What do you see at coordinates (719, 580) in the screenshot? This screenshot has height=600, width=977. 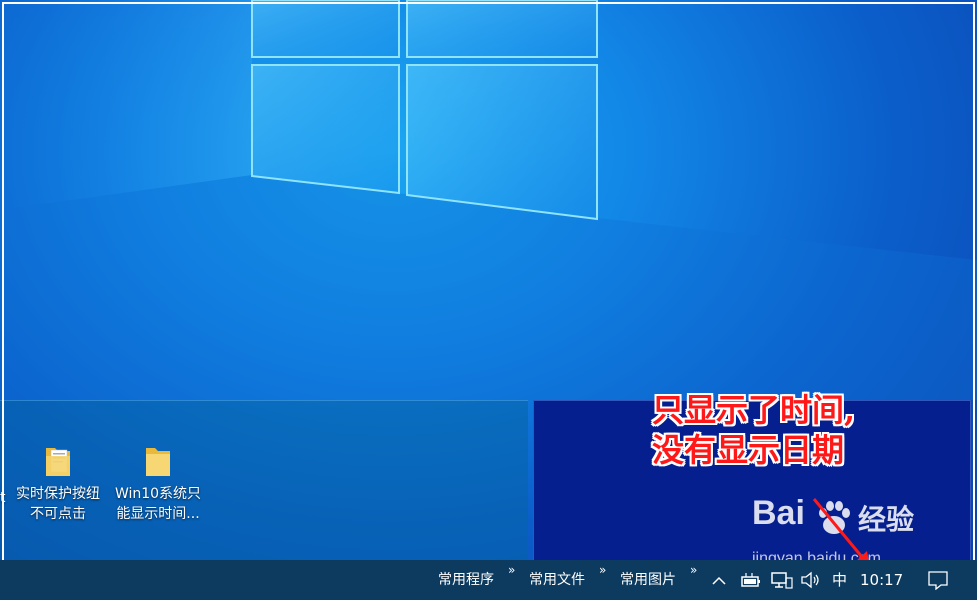 I see `show-hidden-icons-chevron-up-icon` at bounding box center [719, 580].